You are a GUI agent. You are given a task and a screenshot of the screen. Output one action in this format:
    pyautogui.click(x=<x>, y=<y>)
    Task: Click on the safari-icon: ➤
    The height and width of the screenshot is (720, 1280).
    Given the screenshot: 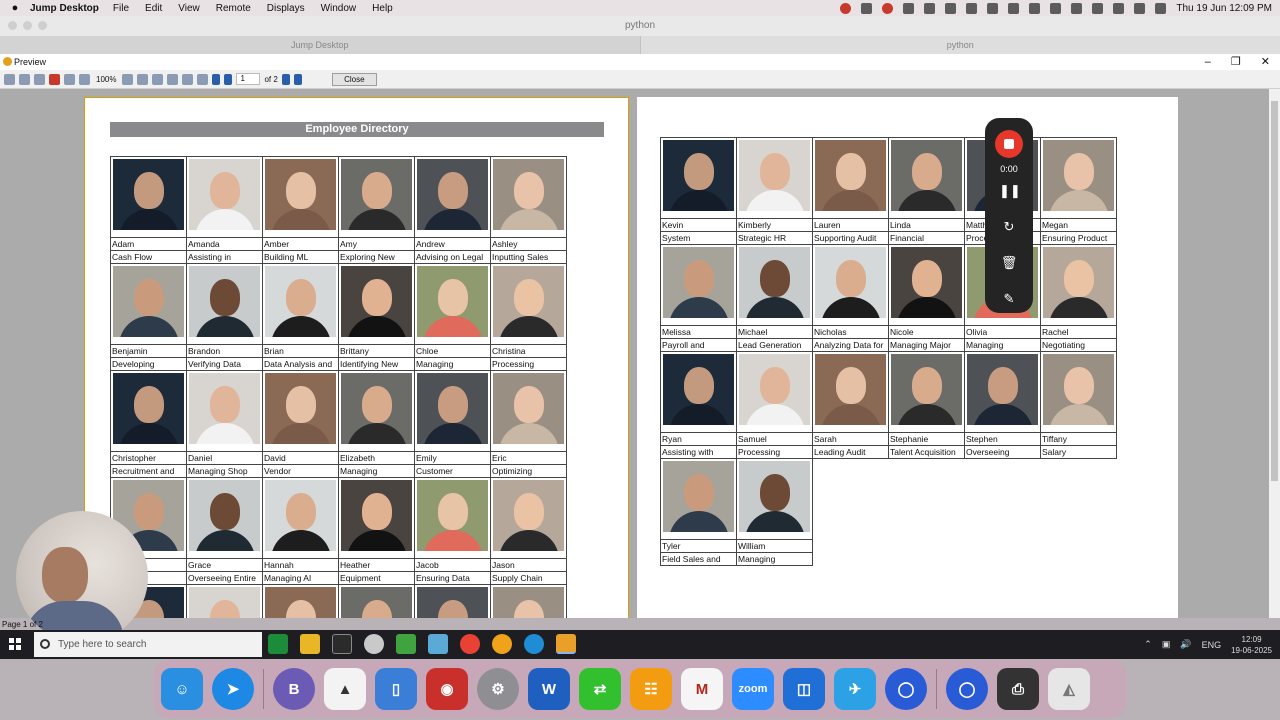 What is the action you would take?
    pyautogui.click(x=233, y=689)
    